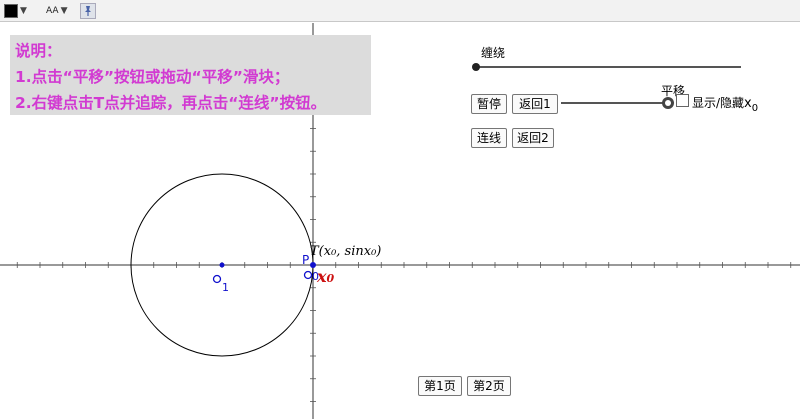  What do you see at coordinates (748, 103) in the screenshot?
I see `show-hide-var: x` at bounding box center [748, 103].